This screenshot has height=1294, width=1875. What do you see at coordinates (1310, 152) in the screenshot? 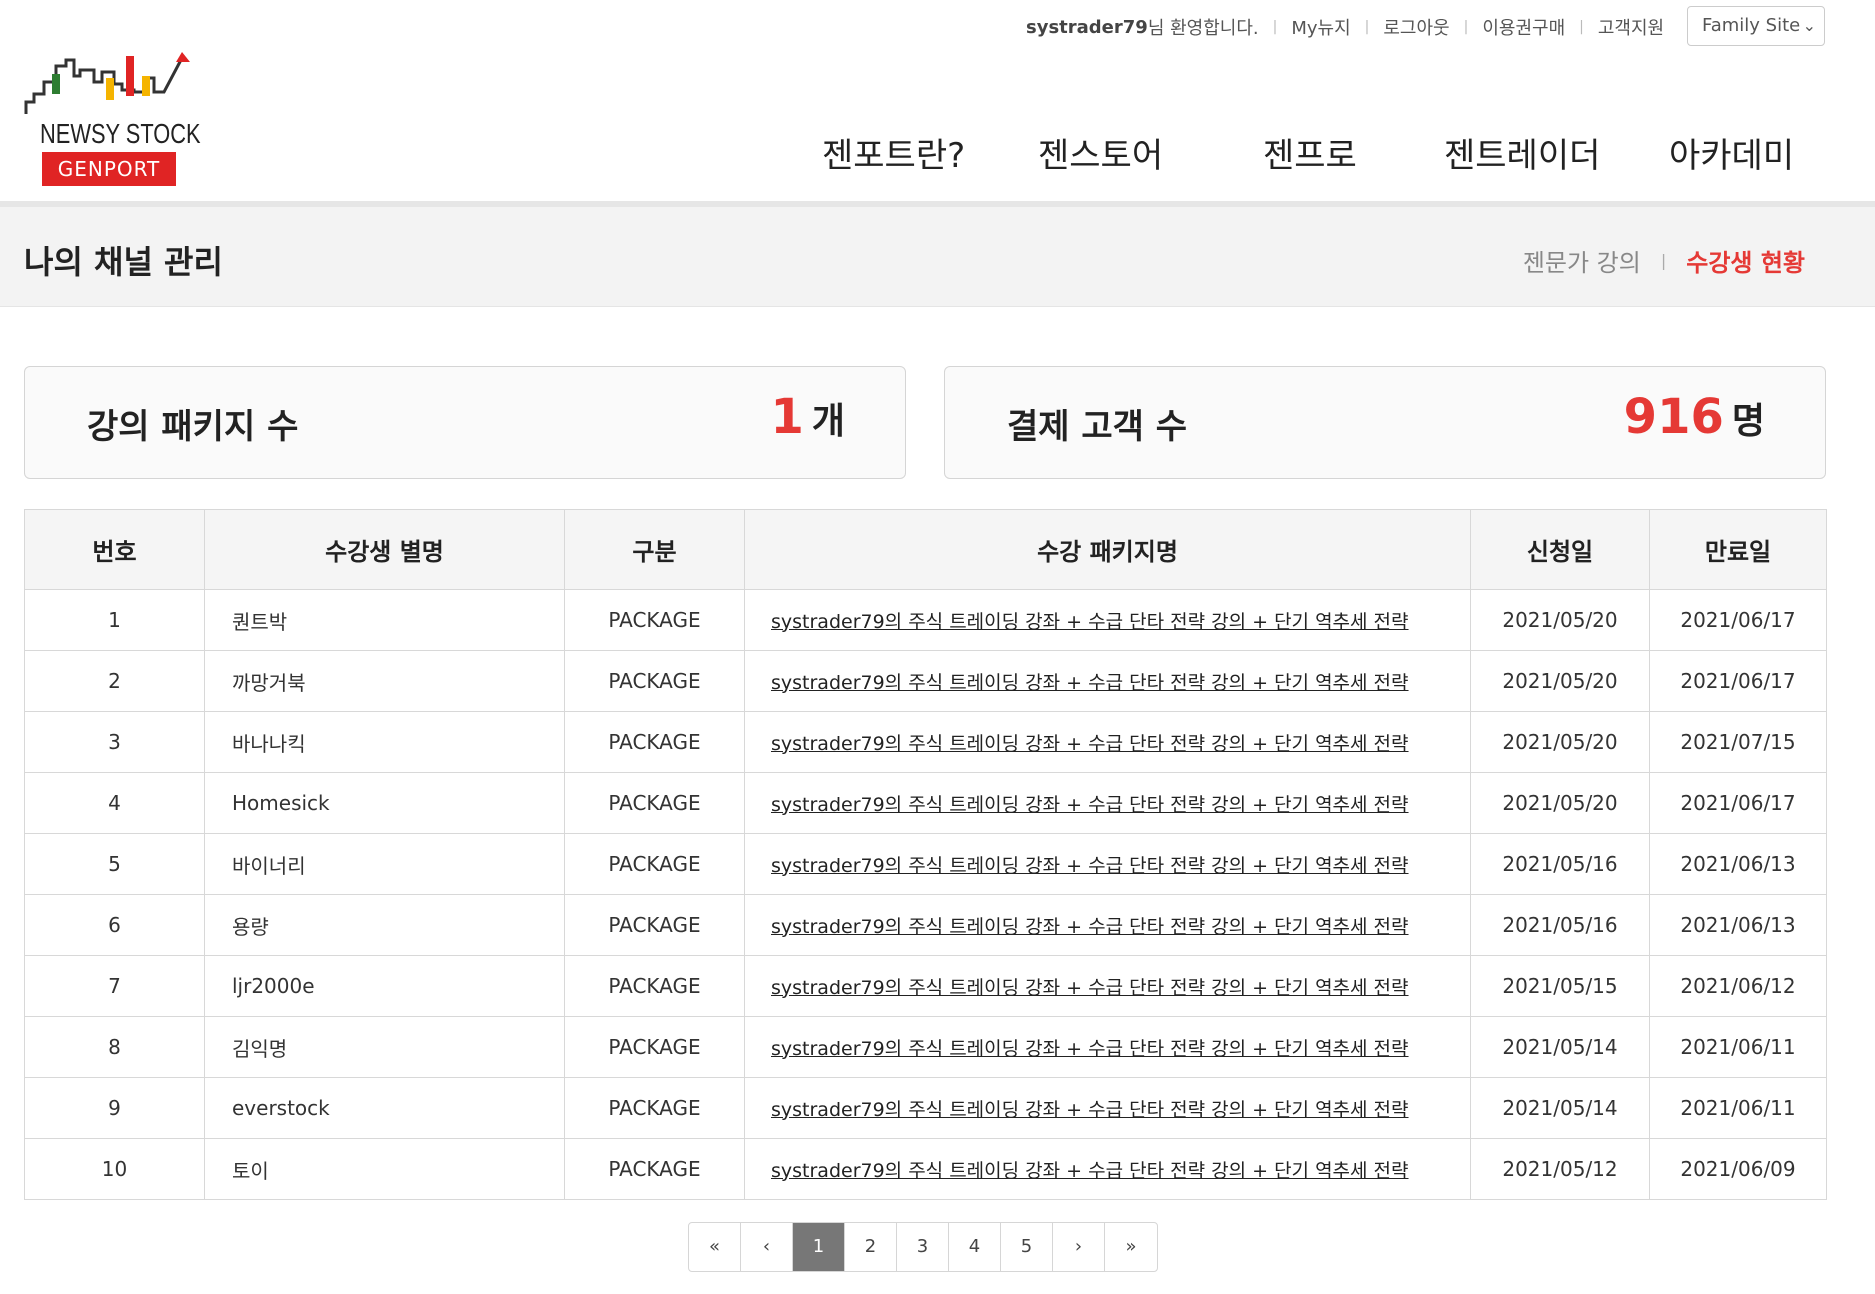
I see `nav-item-genpro: 젠프로` at bounding box center [1310, 152].